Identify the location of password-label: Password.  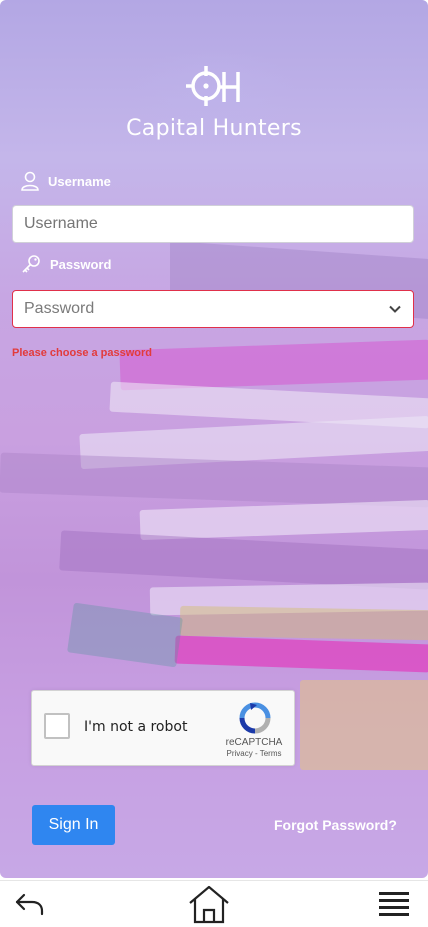
(65, 264).